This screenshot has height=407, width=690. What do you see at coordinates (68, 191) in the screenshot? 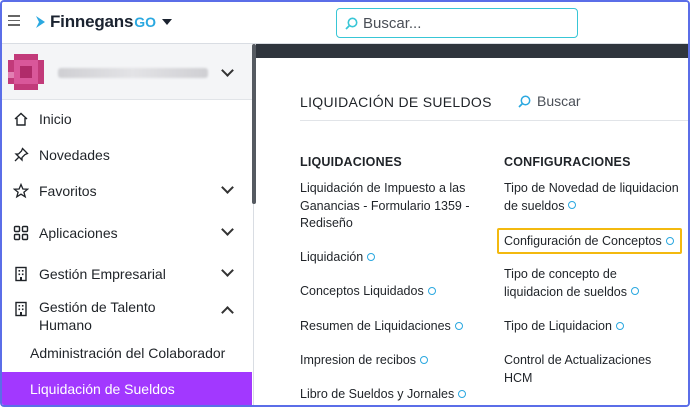
I see `sidebar-item-label: Favoritos` at bounding box center [68, 191].